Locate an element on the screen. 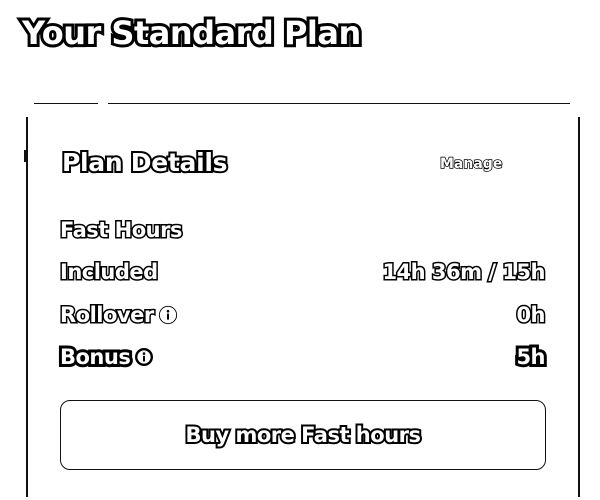  page-title: Your Standard Plan is located at coordinates (191, 33).